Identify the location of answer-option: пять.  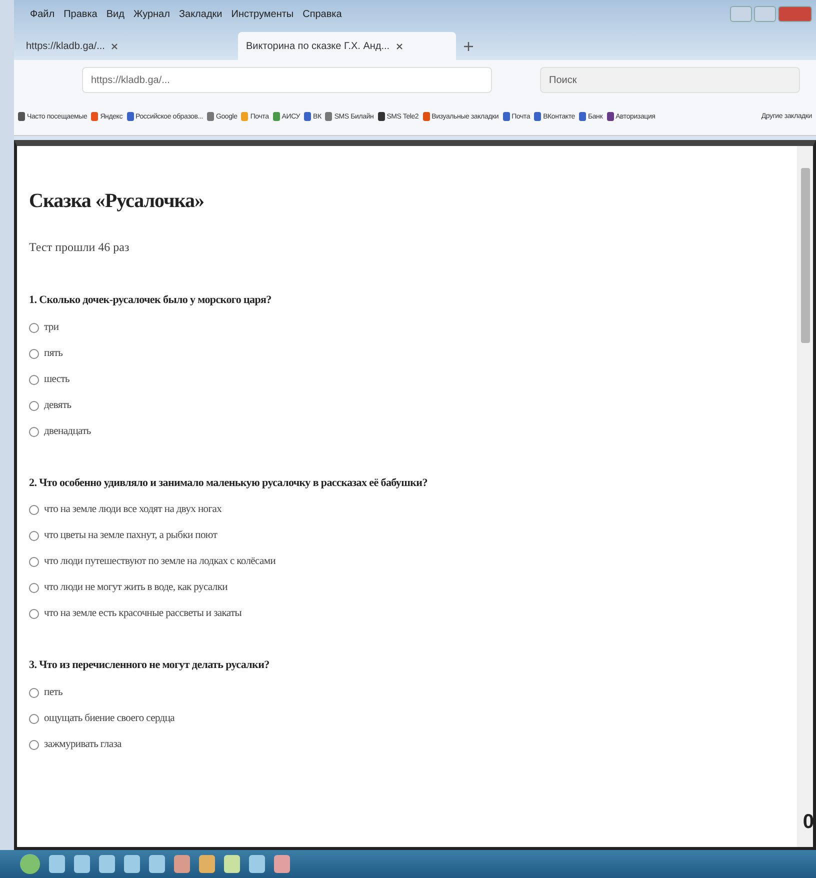
(53, 354).